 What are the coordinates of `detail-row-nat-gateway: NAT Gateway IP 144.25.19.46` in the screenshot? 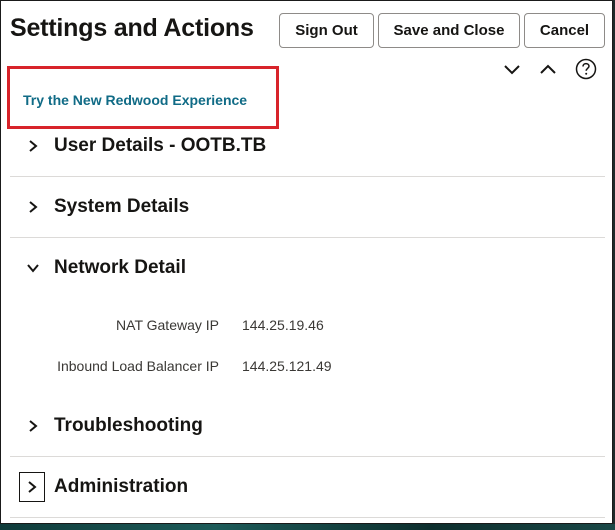 It's located at (307, 327).